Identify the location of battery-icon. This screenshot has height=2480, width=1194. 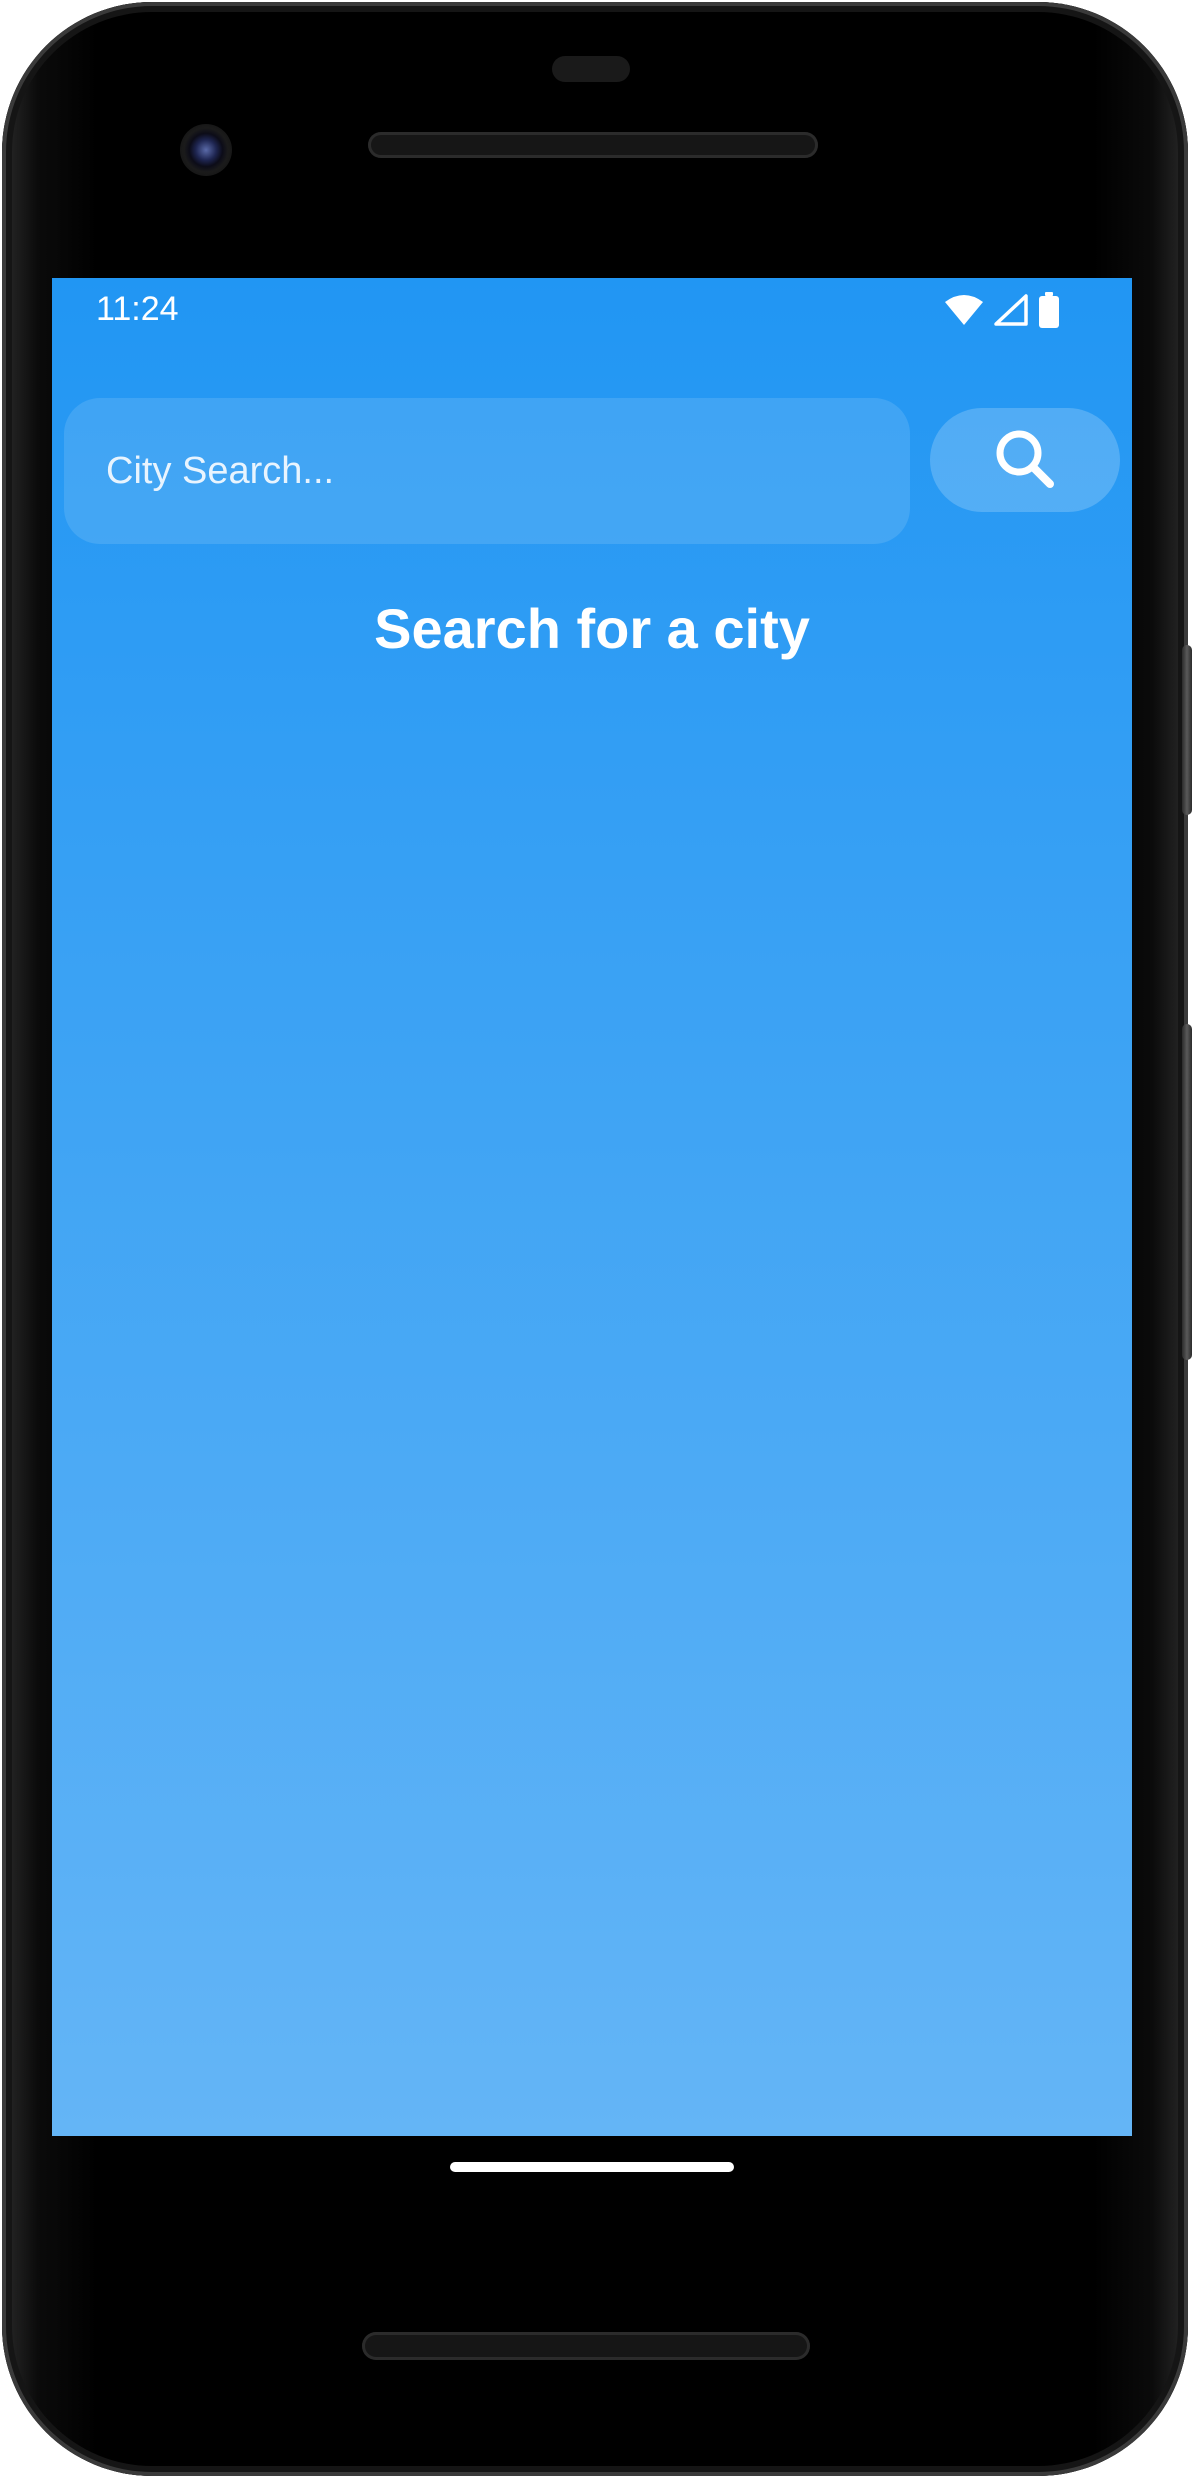
(1049, 312).